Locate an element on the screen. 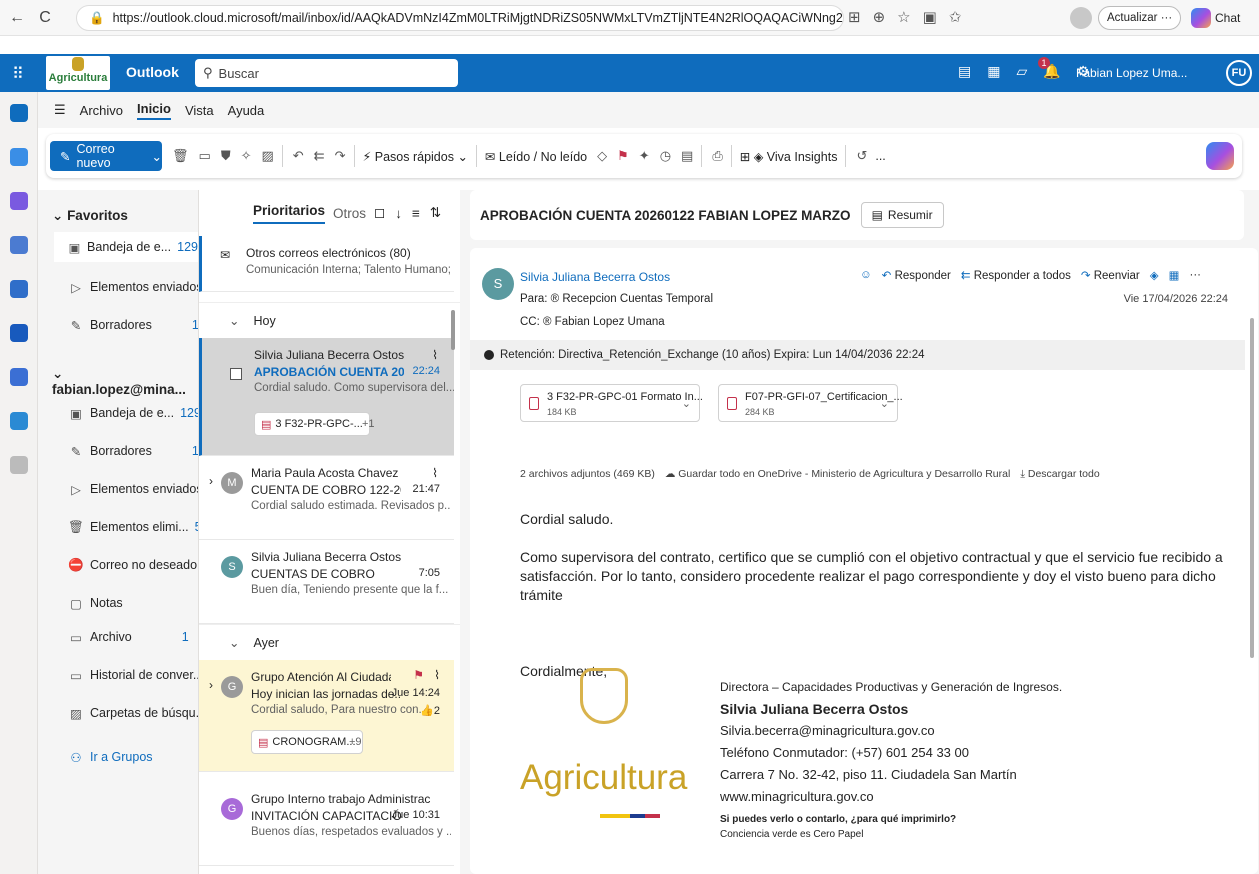 The image size is (1259, 874). sender-avatar: S is located at coordinates (498, 284).